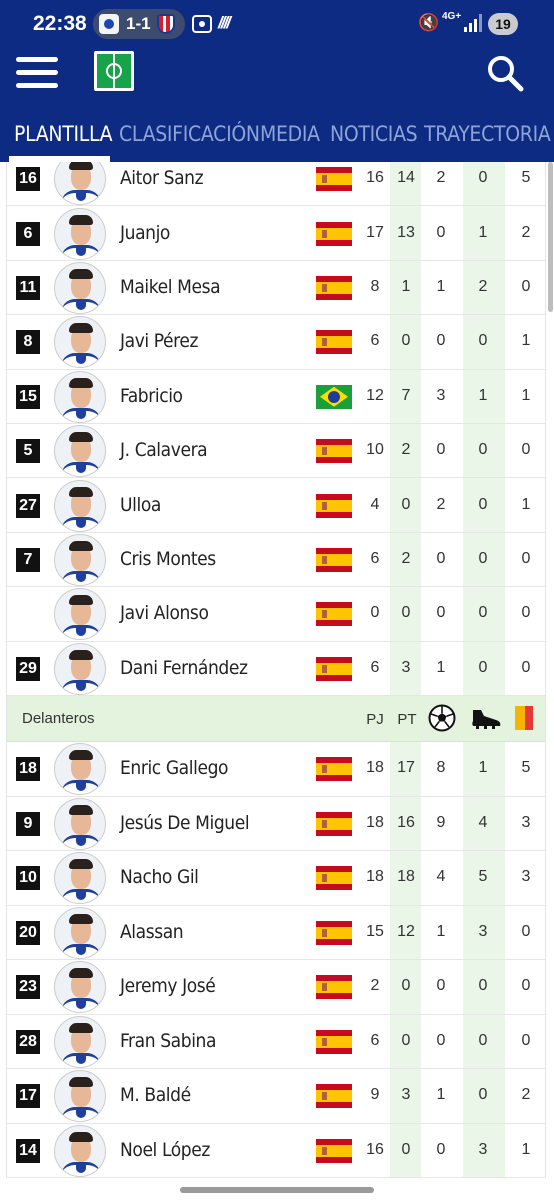 Image resolution: width=554 pixels, height=1200 pixels. I want to click on tab-plantilla: PLANTILLA, so click(63, 134).